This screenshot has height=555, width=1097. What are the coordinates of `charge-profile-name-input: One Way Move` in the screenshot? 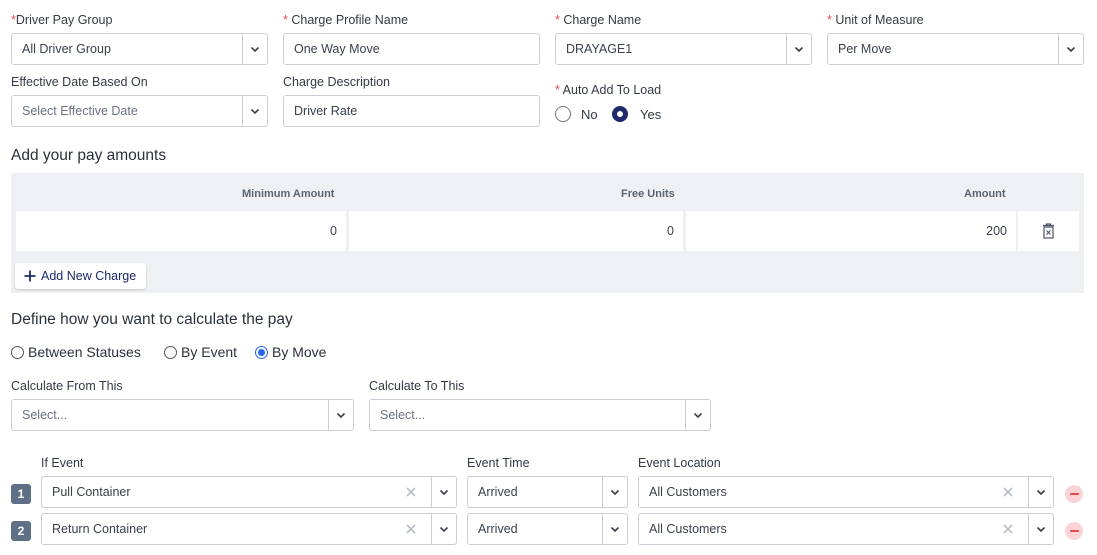 It's located at (411, 49).